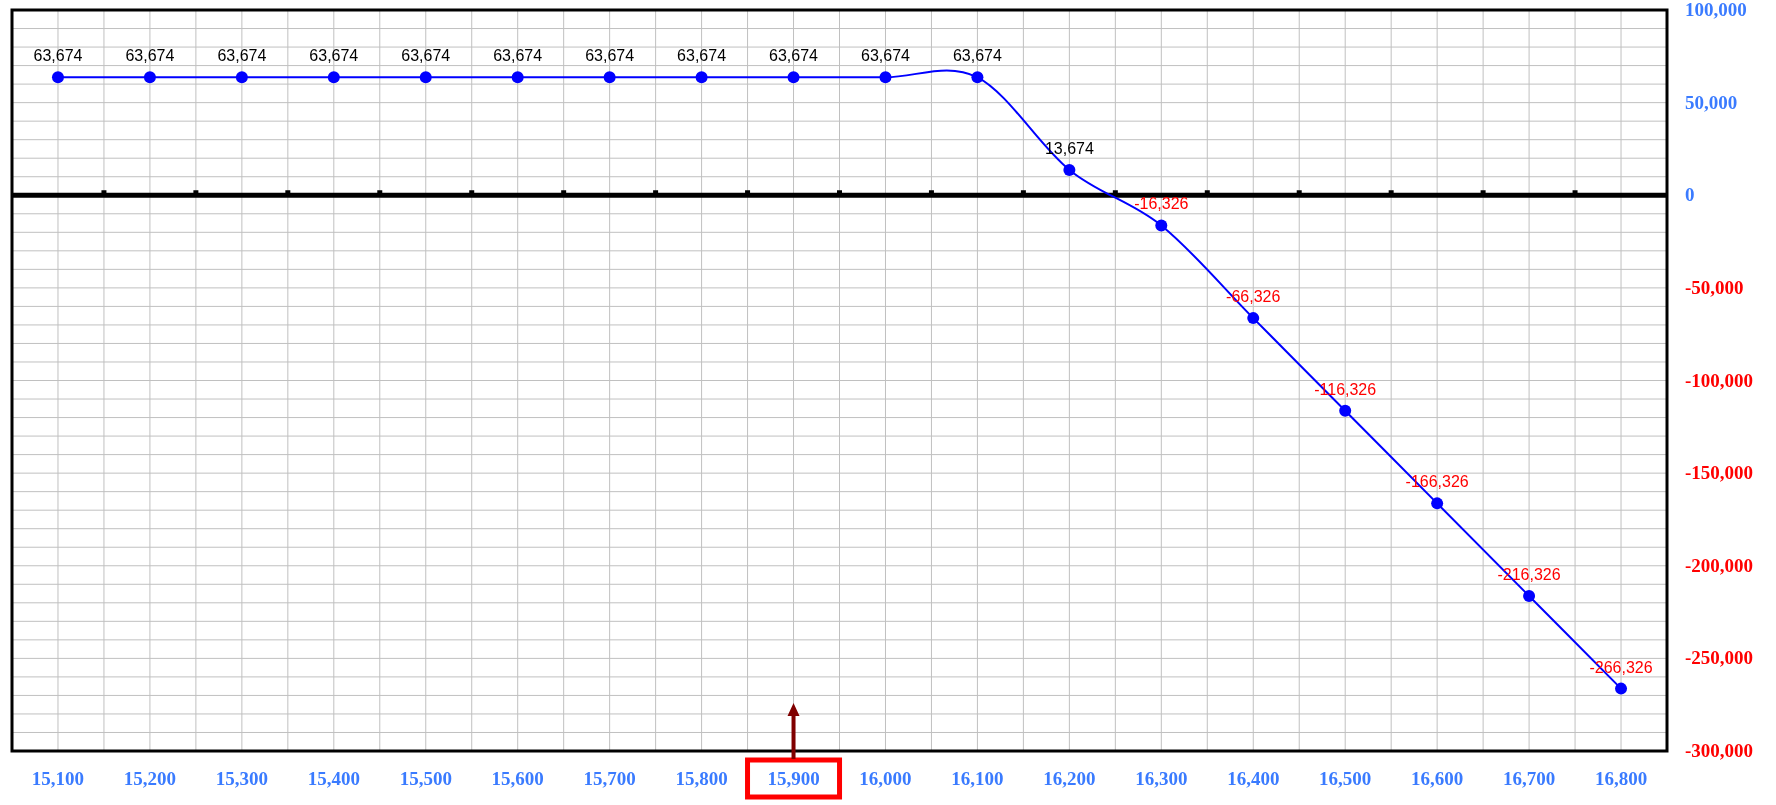 The image size is (1776, 805). Describe the element at coordinates (1719, 380) in the screenshot. I see `y-axis-label: -100,000` at that location.